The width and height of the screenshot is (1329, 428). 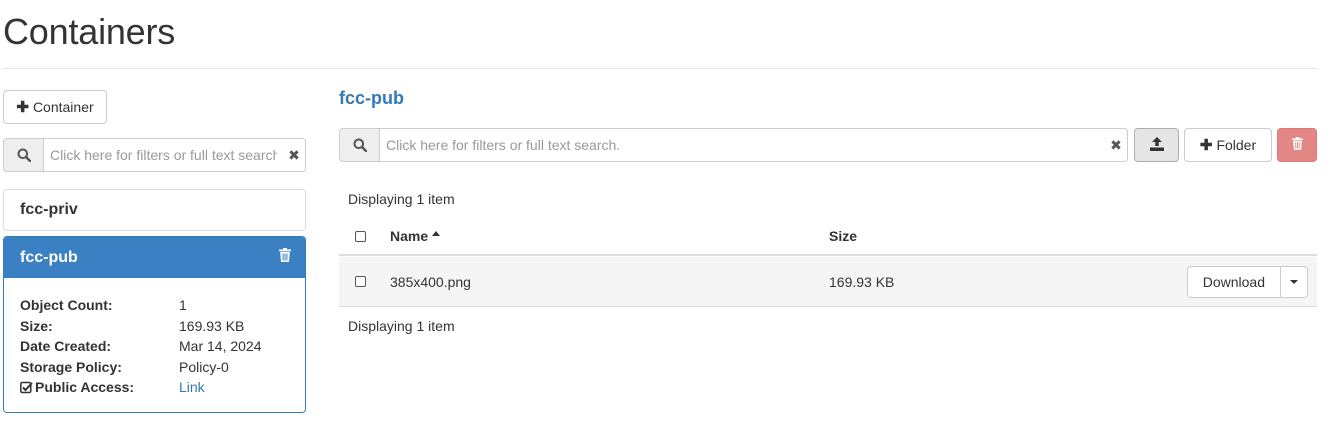 I want to click on active-container-header: fcc-pub, so click(x=154, y=257).